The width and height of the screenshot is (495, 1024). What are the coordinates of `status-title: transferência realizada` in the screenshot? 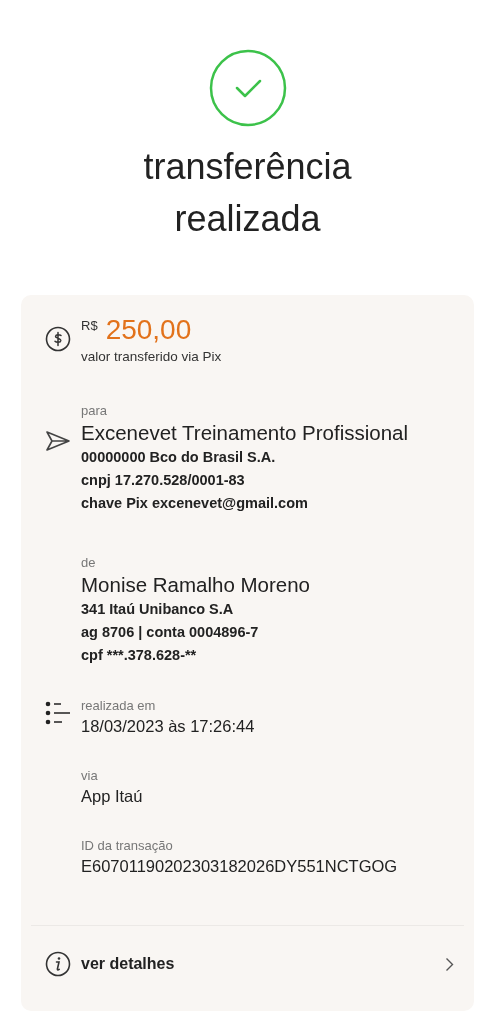 It's located at (247, 193).